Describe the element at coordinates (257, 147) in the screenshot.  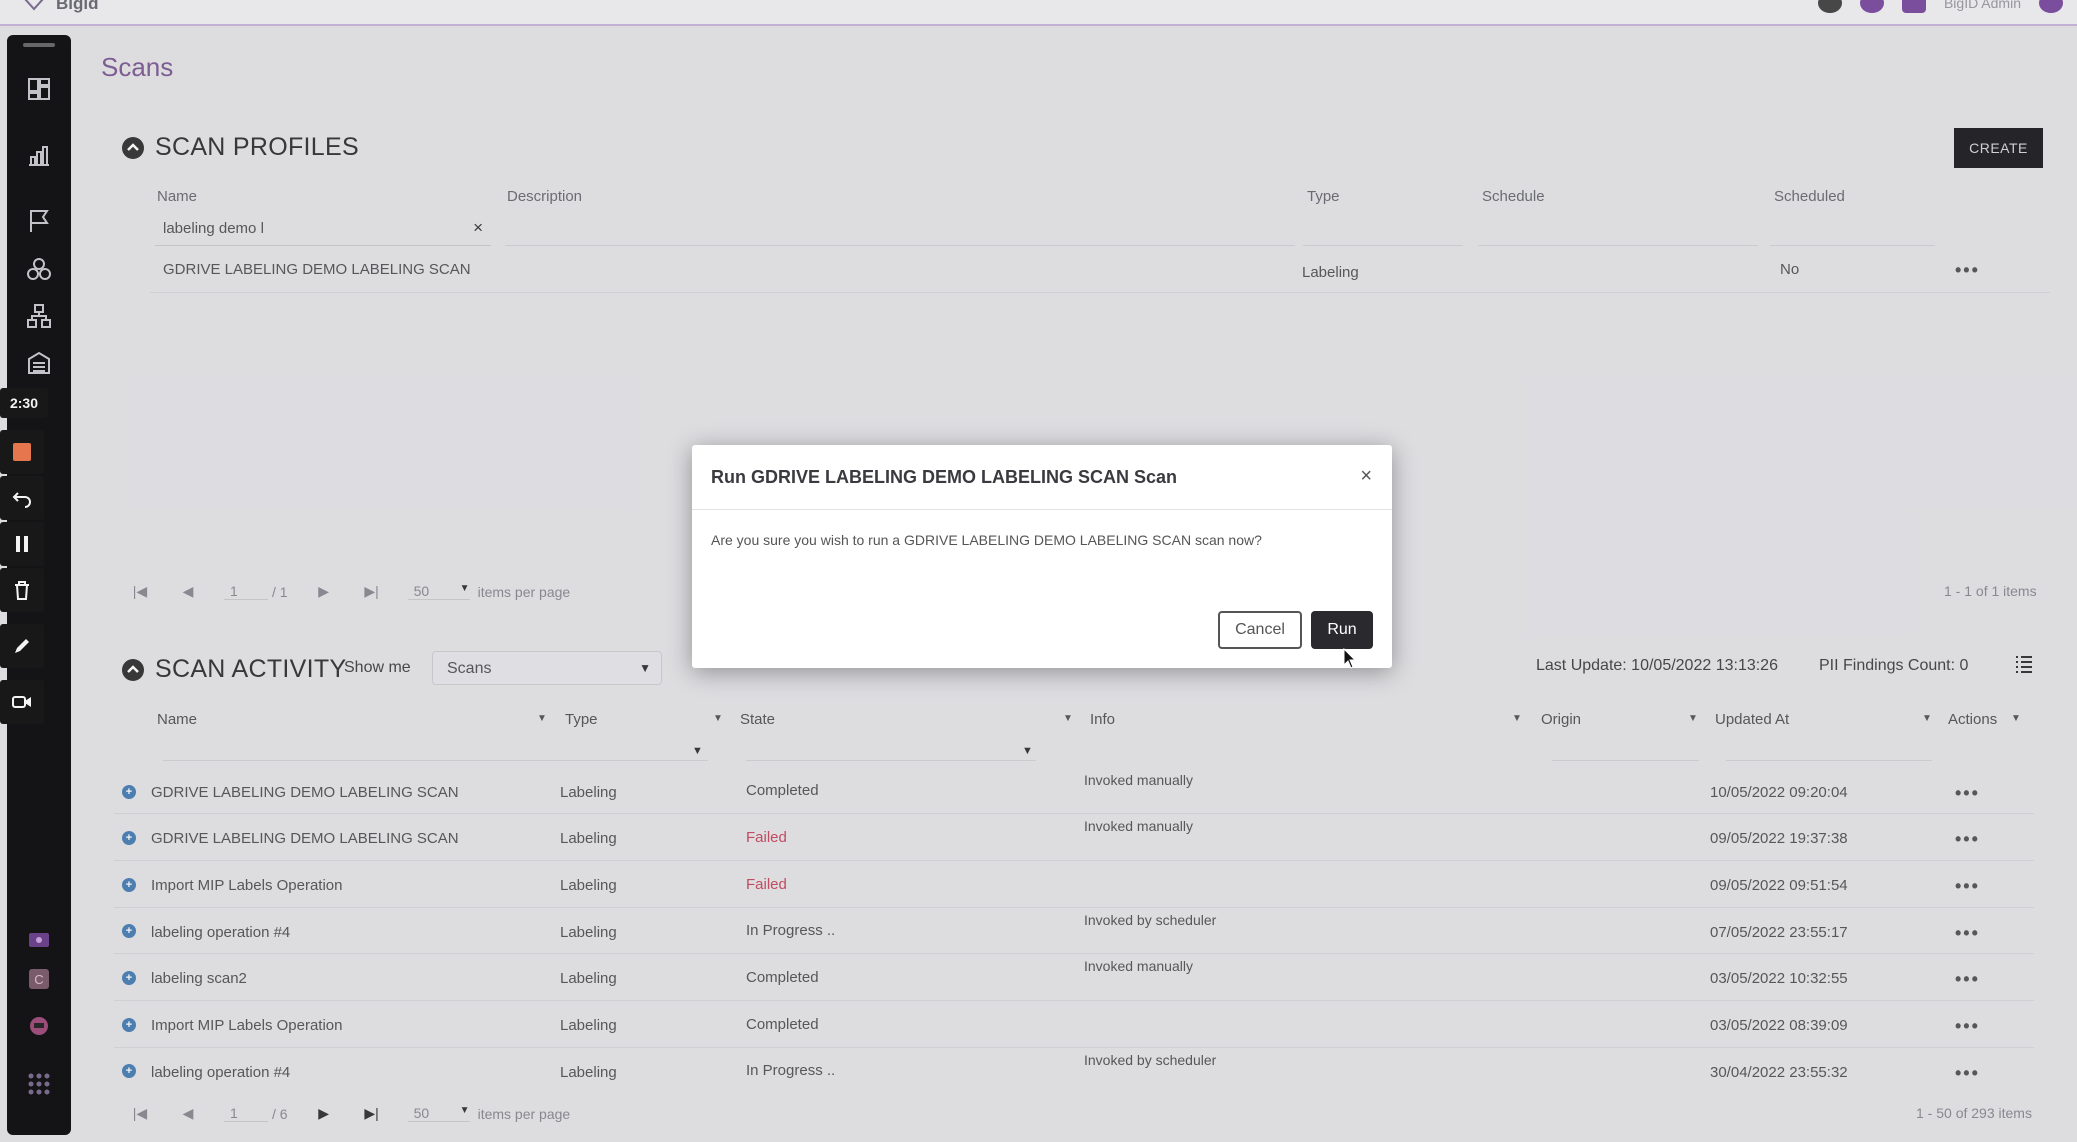
I see `scan-profiles-title: SCAN PROFILES` at that location.